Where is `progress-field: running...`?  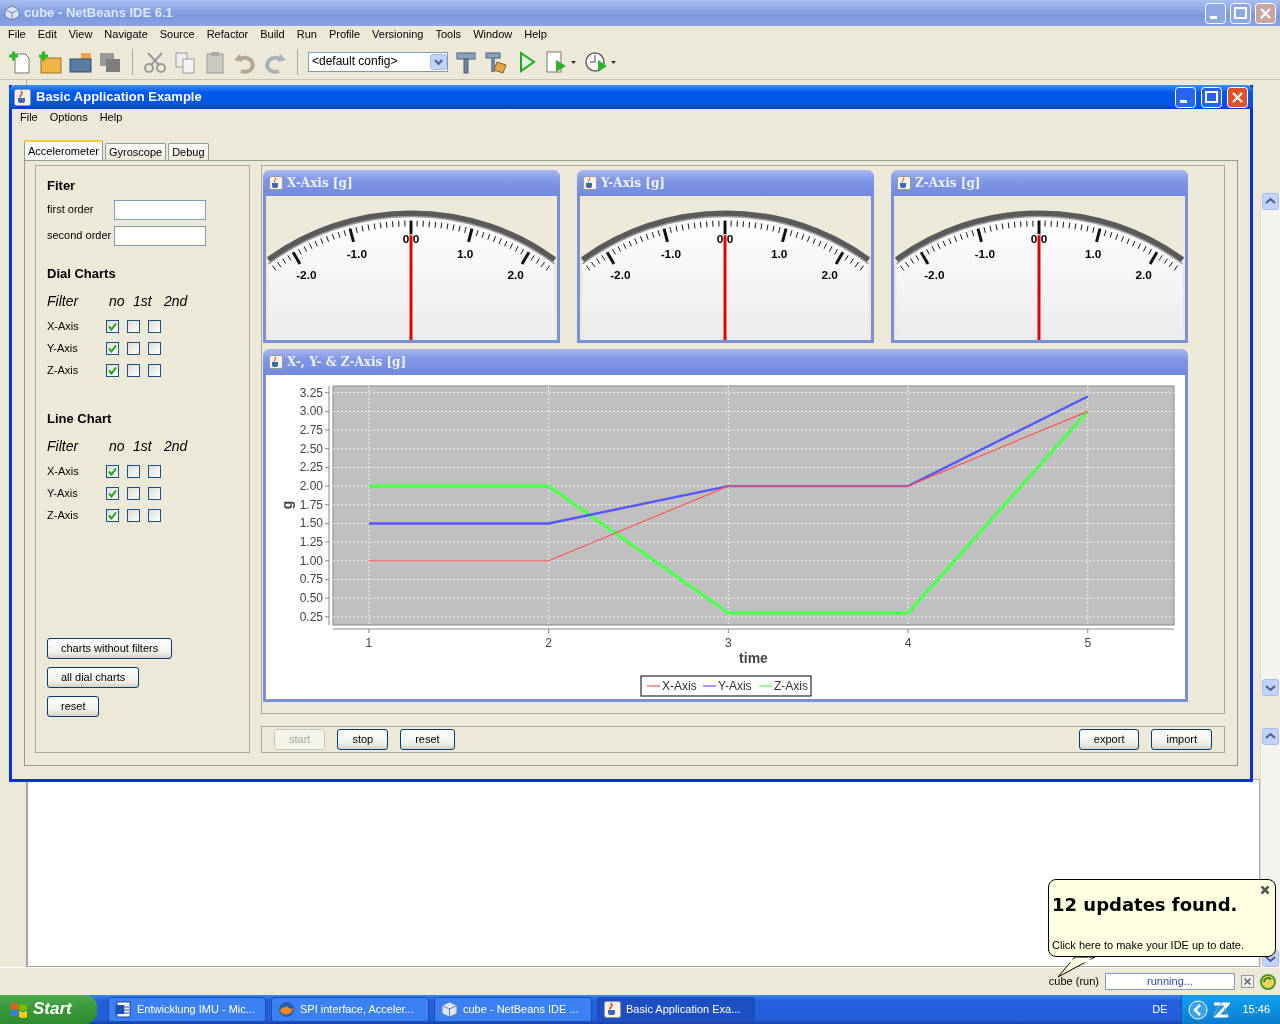
progress-field: running... is located at coordinates (1170, 981).